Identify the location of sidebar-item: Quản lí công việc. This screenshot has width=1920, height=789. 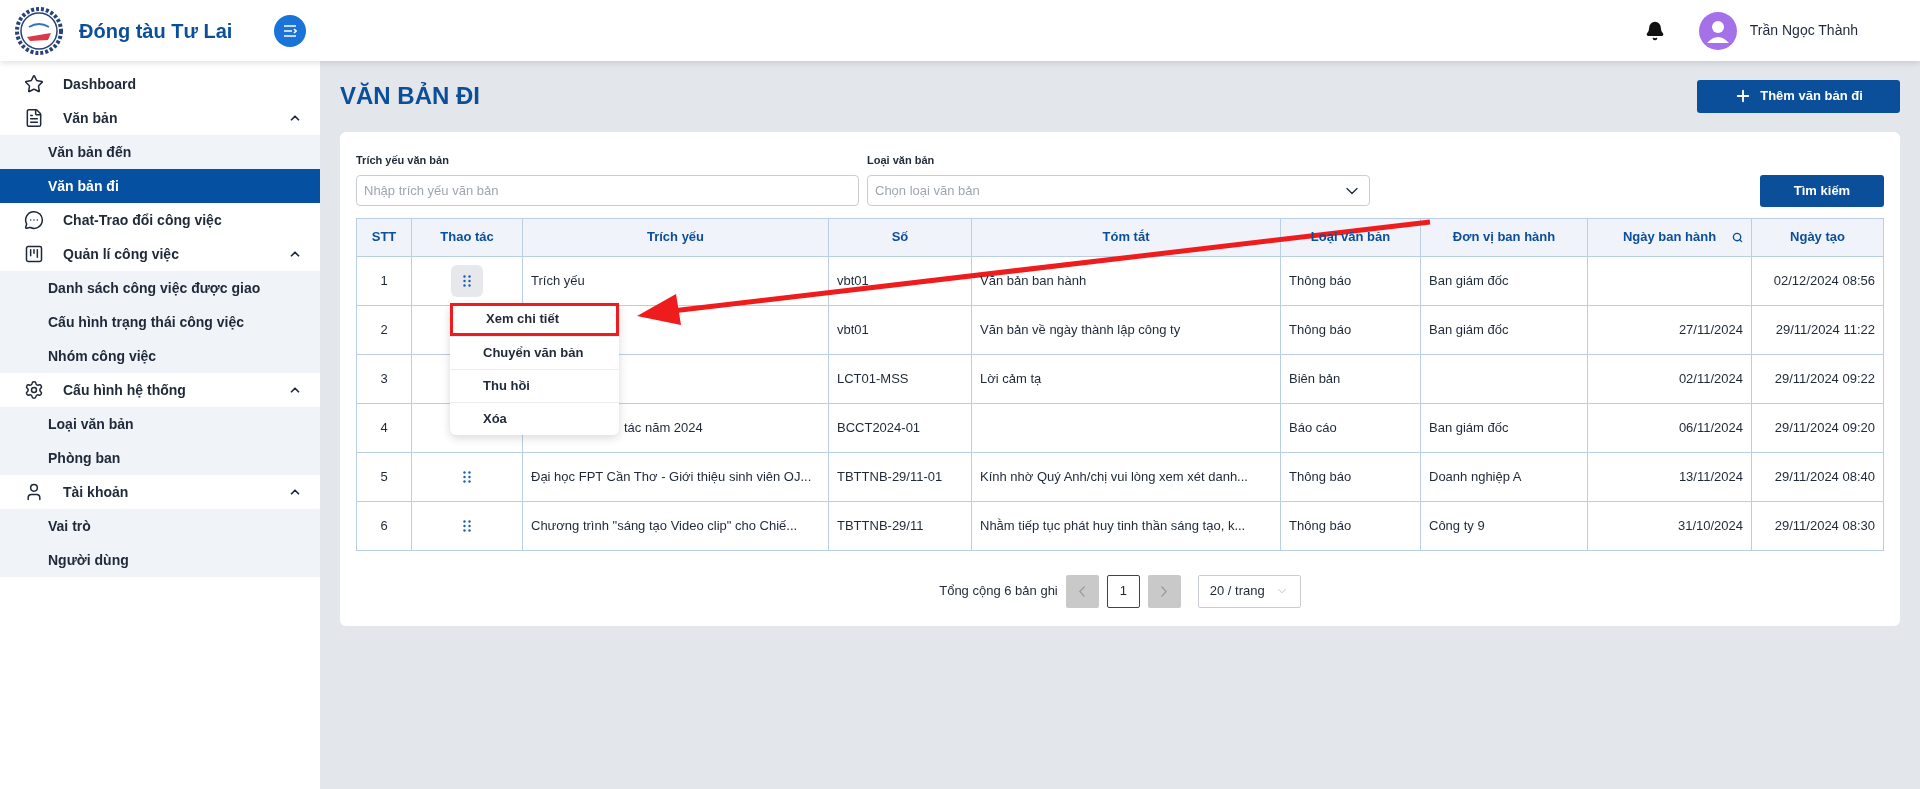
(160, 254).